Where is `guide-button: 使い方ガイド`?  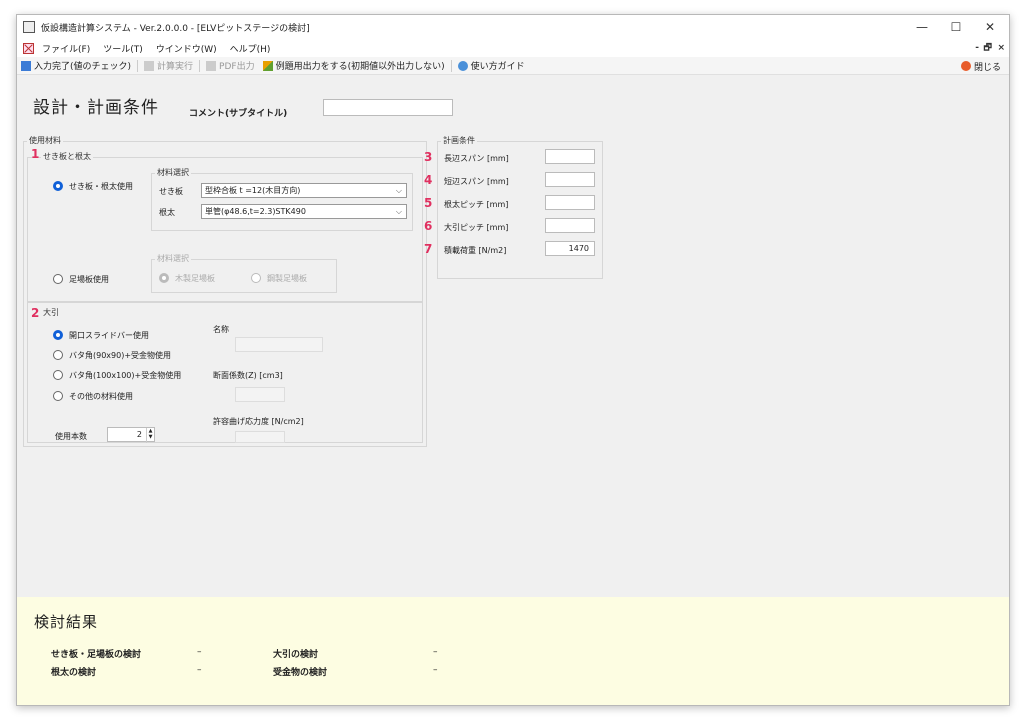
guide-button: 使い方ガイド is located at coordinates (491, 65).